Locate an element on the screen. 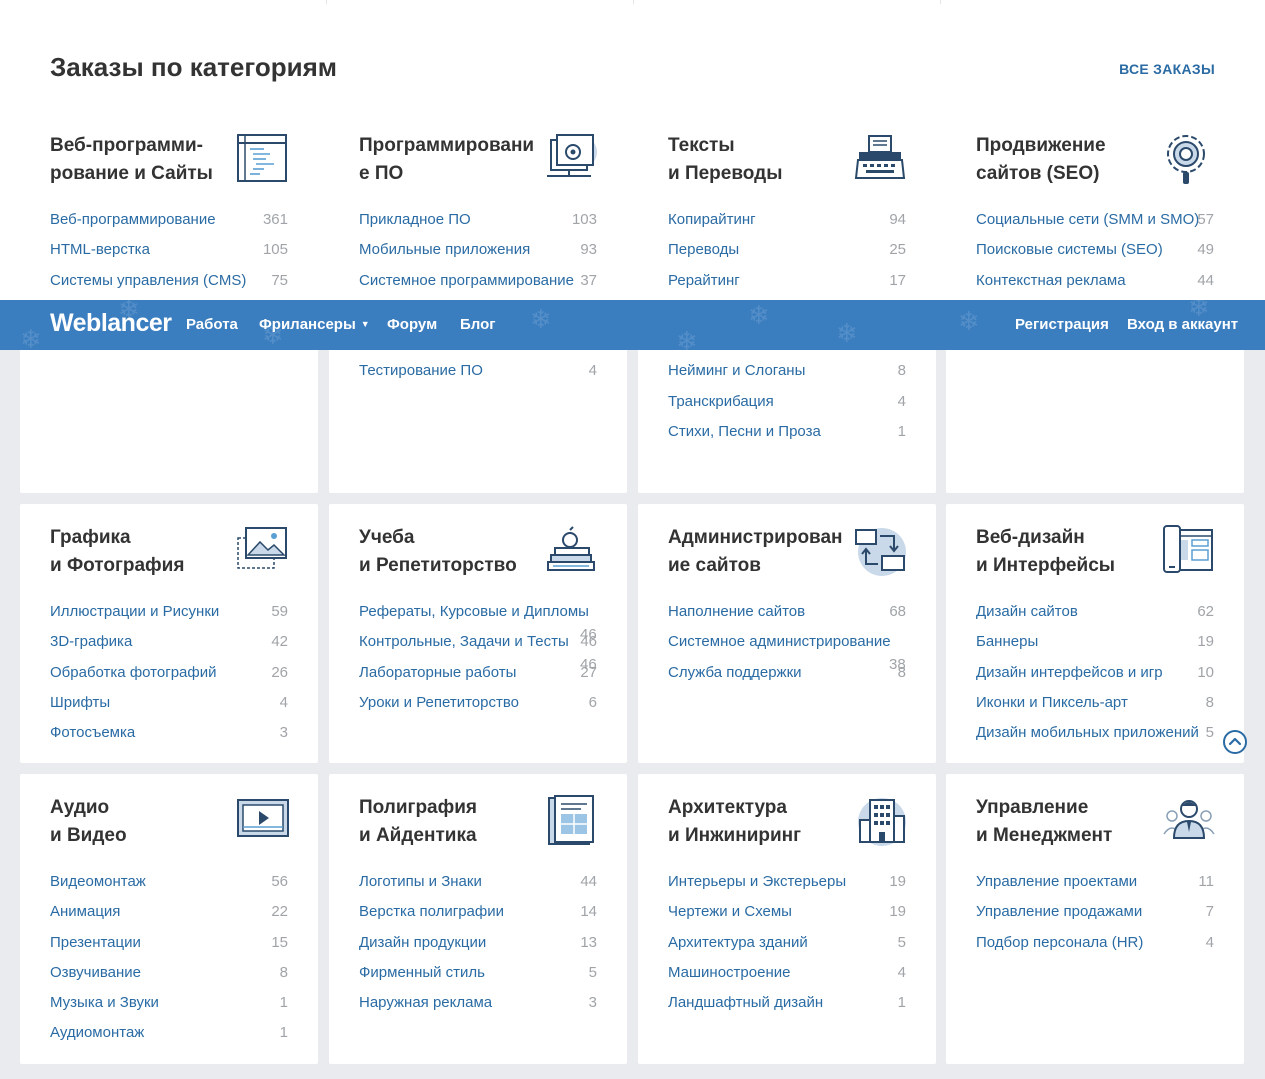  subcategory-item: Переводы 25 is located at coordinates (787, 255).